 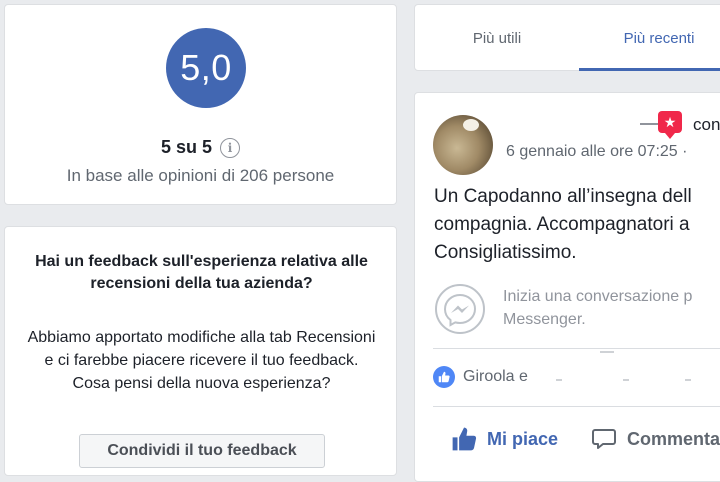 I want to click on rating-score-text: 5 su 5, so click(x=186, y=147).